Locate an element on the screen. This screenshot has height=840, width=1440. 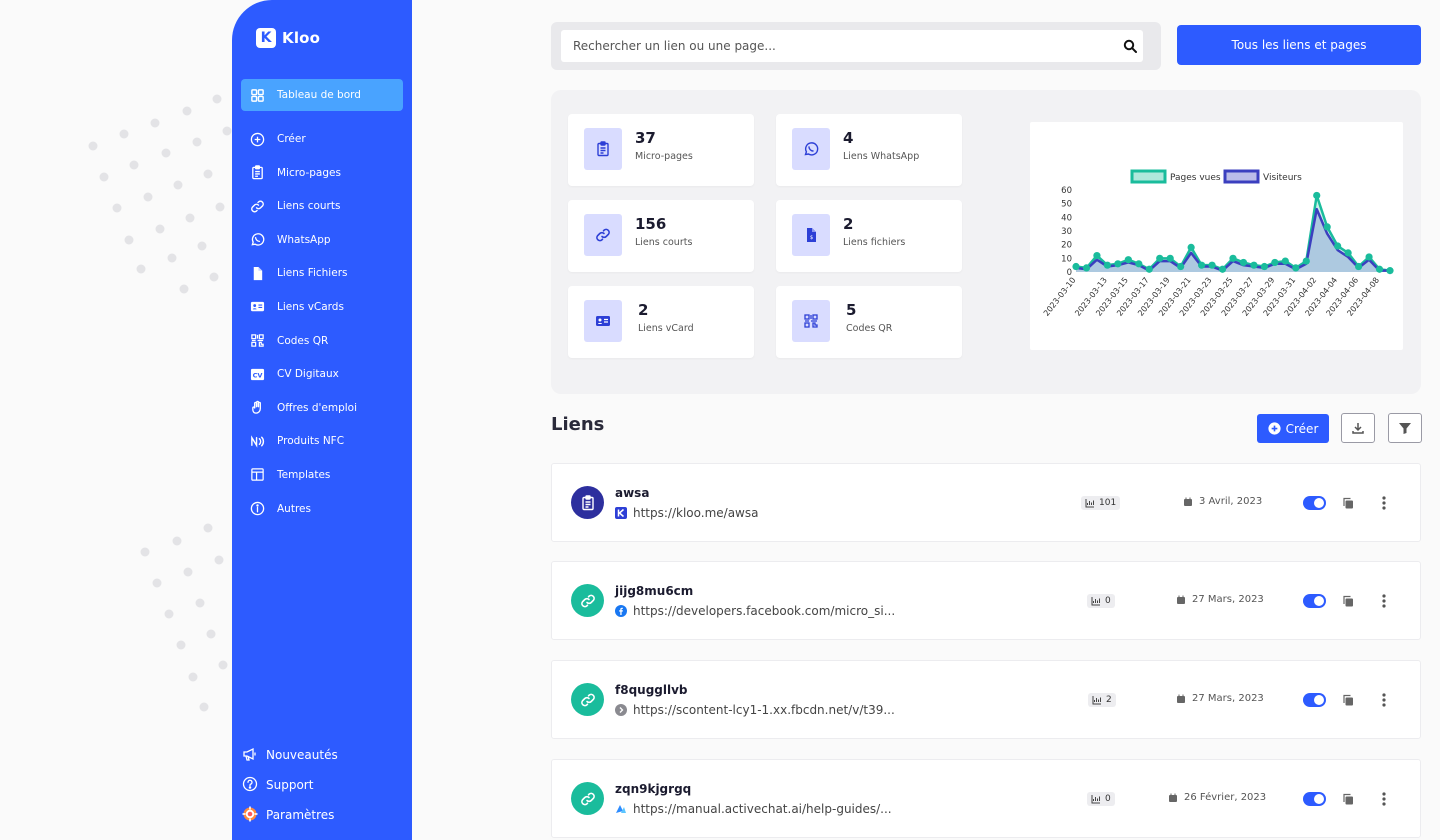
link-url: https://kloo.me/awsa is located at coordinates (695, 513).